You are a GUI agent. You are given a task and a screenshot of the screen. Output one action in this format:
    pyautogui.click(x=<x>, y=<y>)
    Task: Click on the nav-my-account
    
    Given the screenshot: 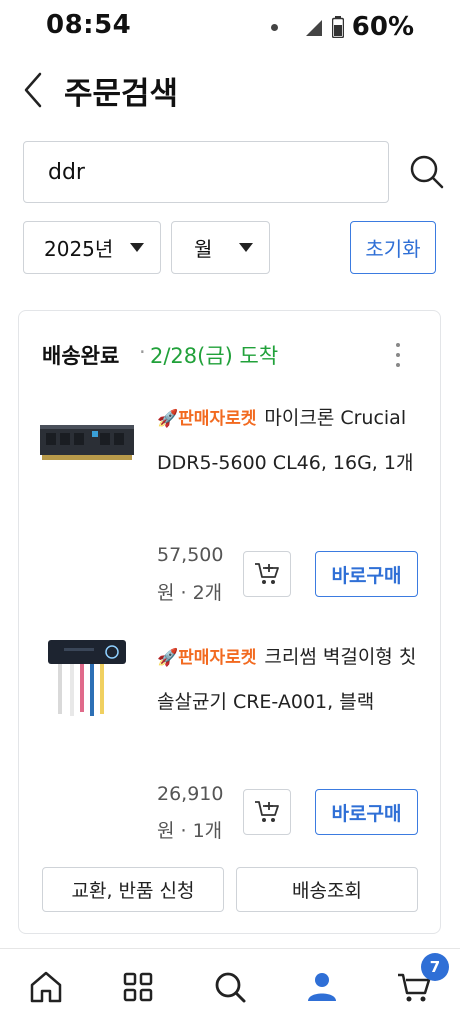 What is the action you would take?
    pyautogui.click(x=322, y=987)
    